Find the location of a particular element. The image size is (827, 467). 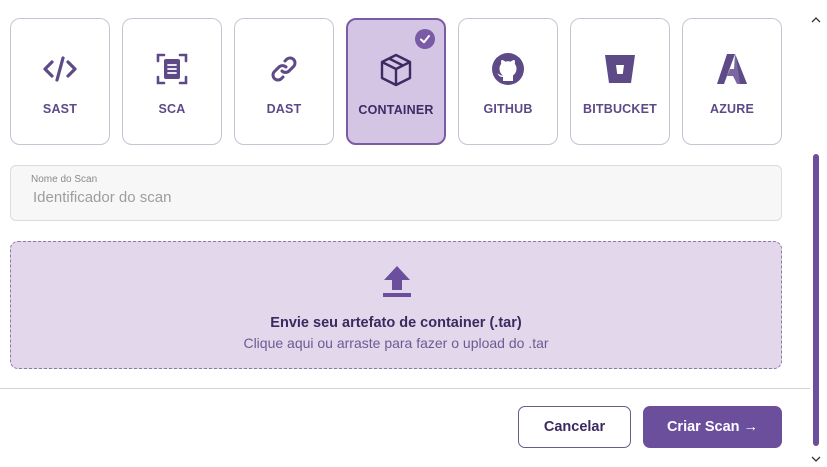

scrollbar-thumb is located at coordinates (816, 300).